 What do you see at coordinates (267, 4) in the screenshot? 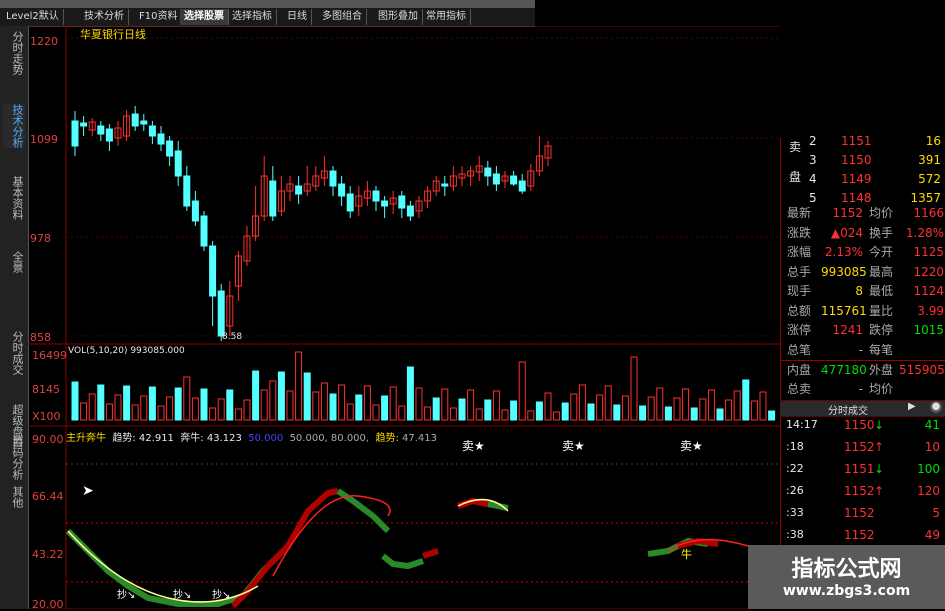
I see `toolbar-top-strip` at bounding box center [267, 4].